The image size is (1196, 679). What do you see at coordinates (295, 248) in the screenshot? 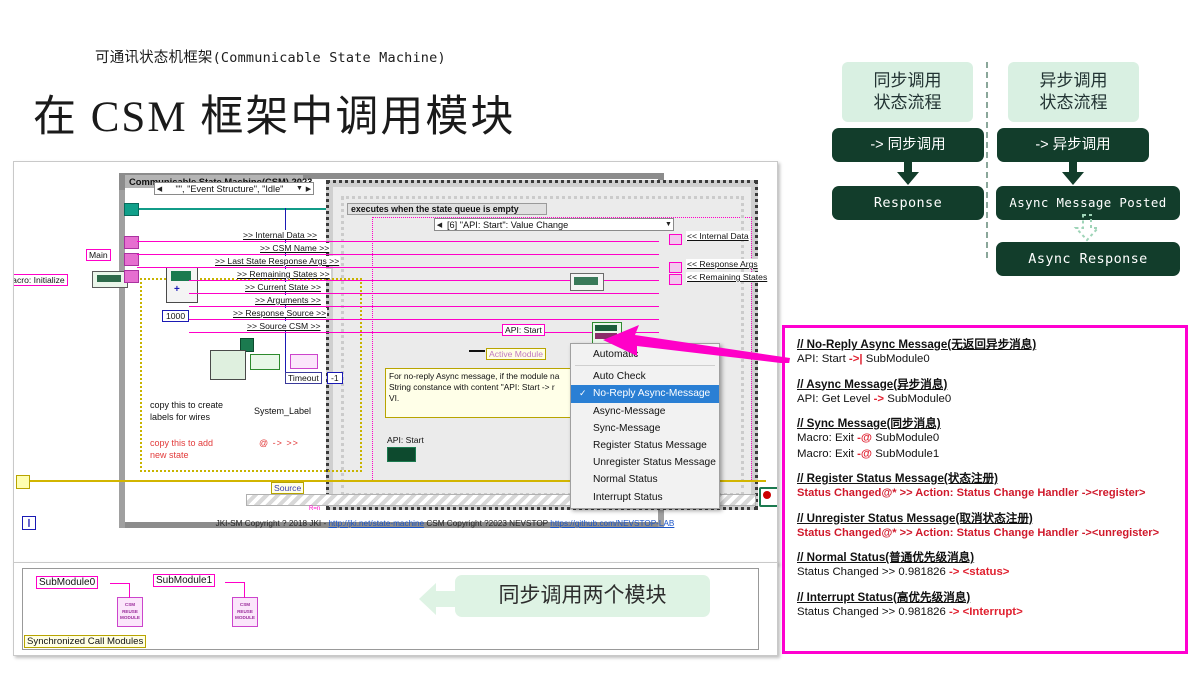
I see `wire-label-csm-name: >> CSM Name >>` at bounding box center [295, 248].